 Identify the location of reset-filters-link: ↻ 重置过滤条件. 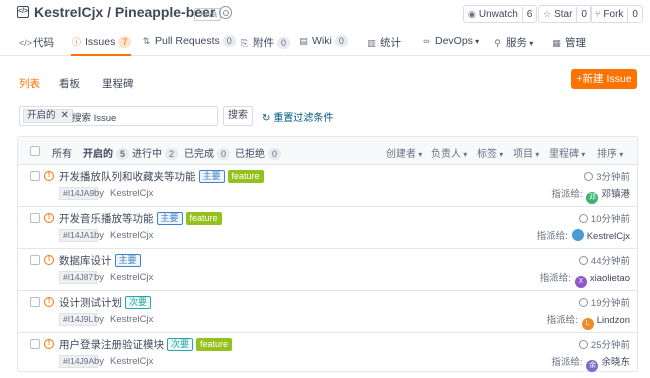
(297, 116).